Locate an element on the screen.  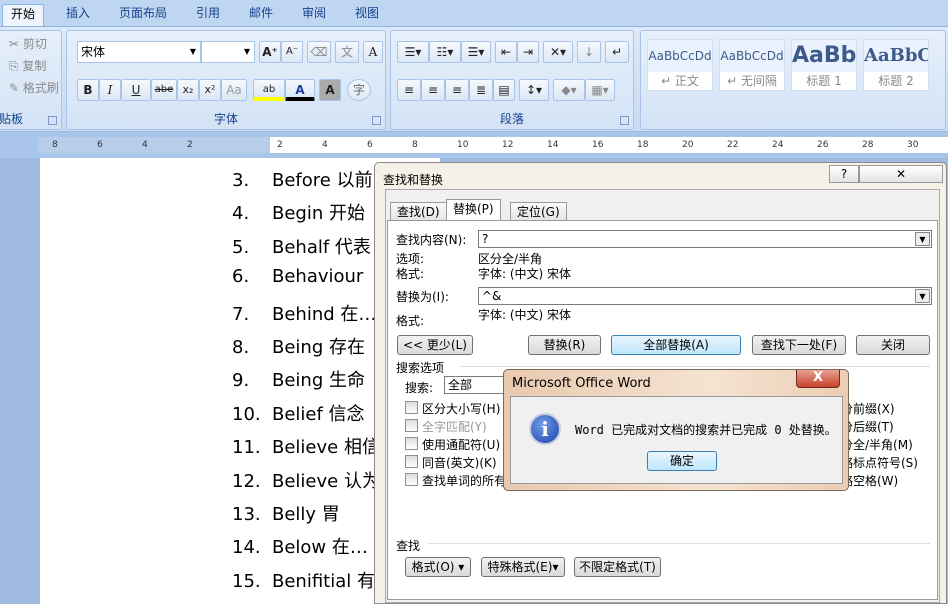
line-text: Believe 认为 is located at coordinates (326, 481).